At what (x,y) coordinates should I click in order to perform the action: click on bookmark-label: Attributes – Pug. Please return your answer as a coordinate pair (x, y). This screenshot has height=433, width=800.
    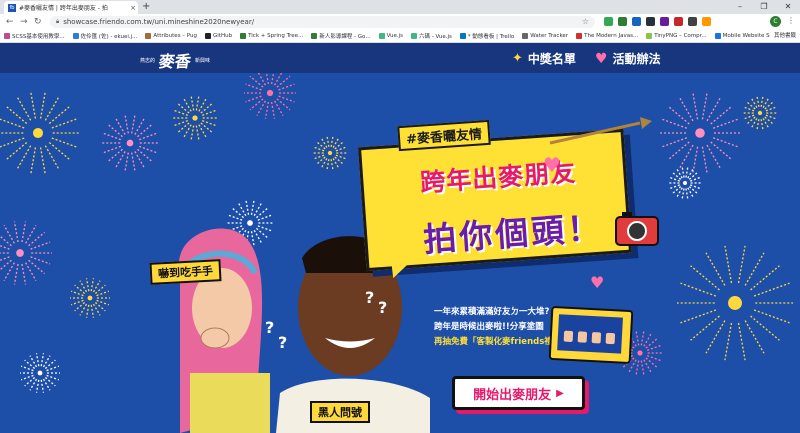
    Looking at the image, I should click on (175, 36).